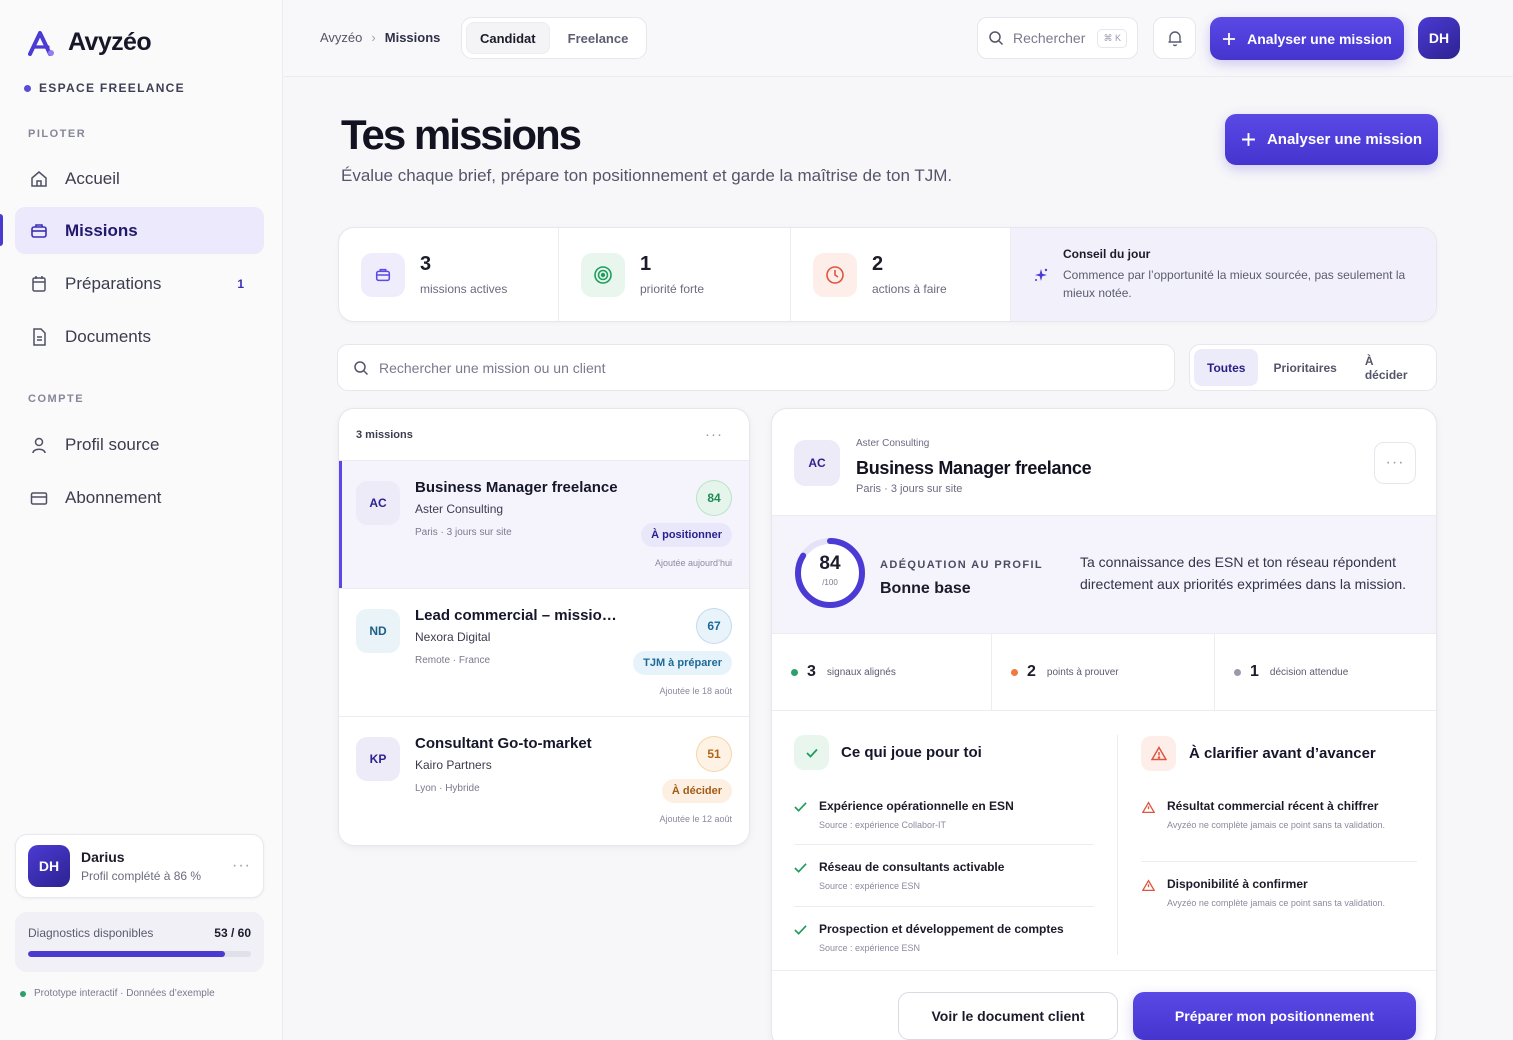 Image resolution: width=1513 pixels, height=1040 pixels. Describe the element at coordinates (42, 43) in the screenshot. I see `avyzeo-logo-icon` at that location.